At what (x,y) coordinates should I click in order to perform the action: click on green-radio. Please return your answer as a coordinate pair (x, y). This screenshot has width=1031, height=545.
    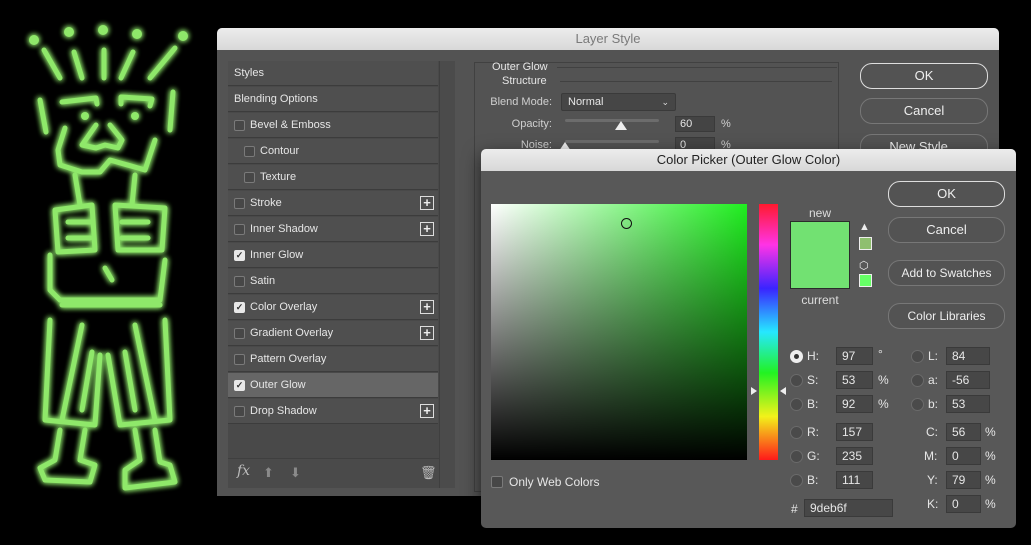
    Looking at the image, I should click on (796, 456).